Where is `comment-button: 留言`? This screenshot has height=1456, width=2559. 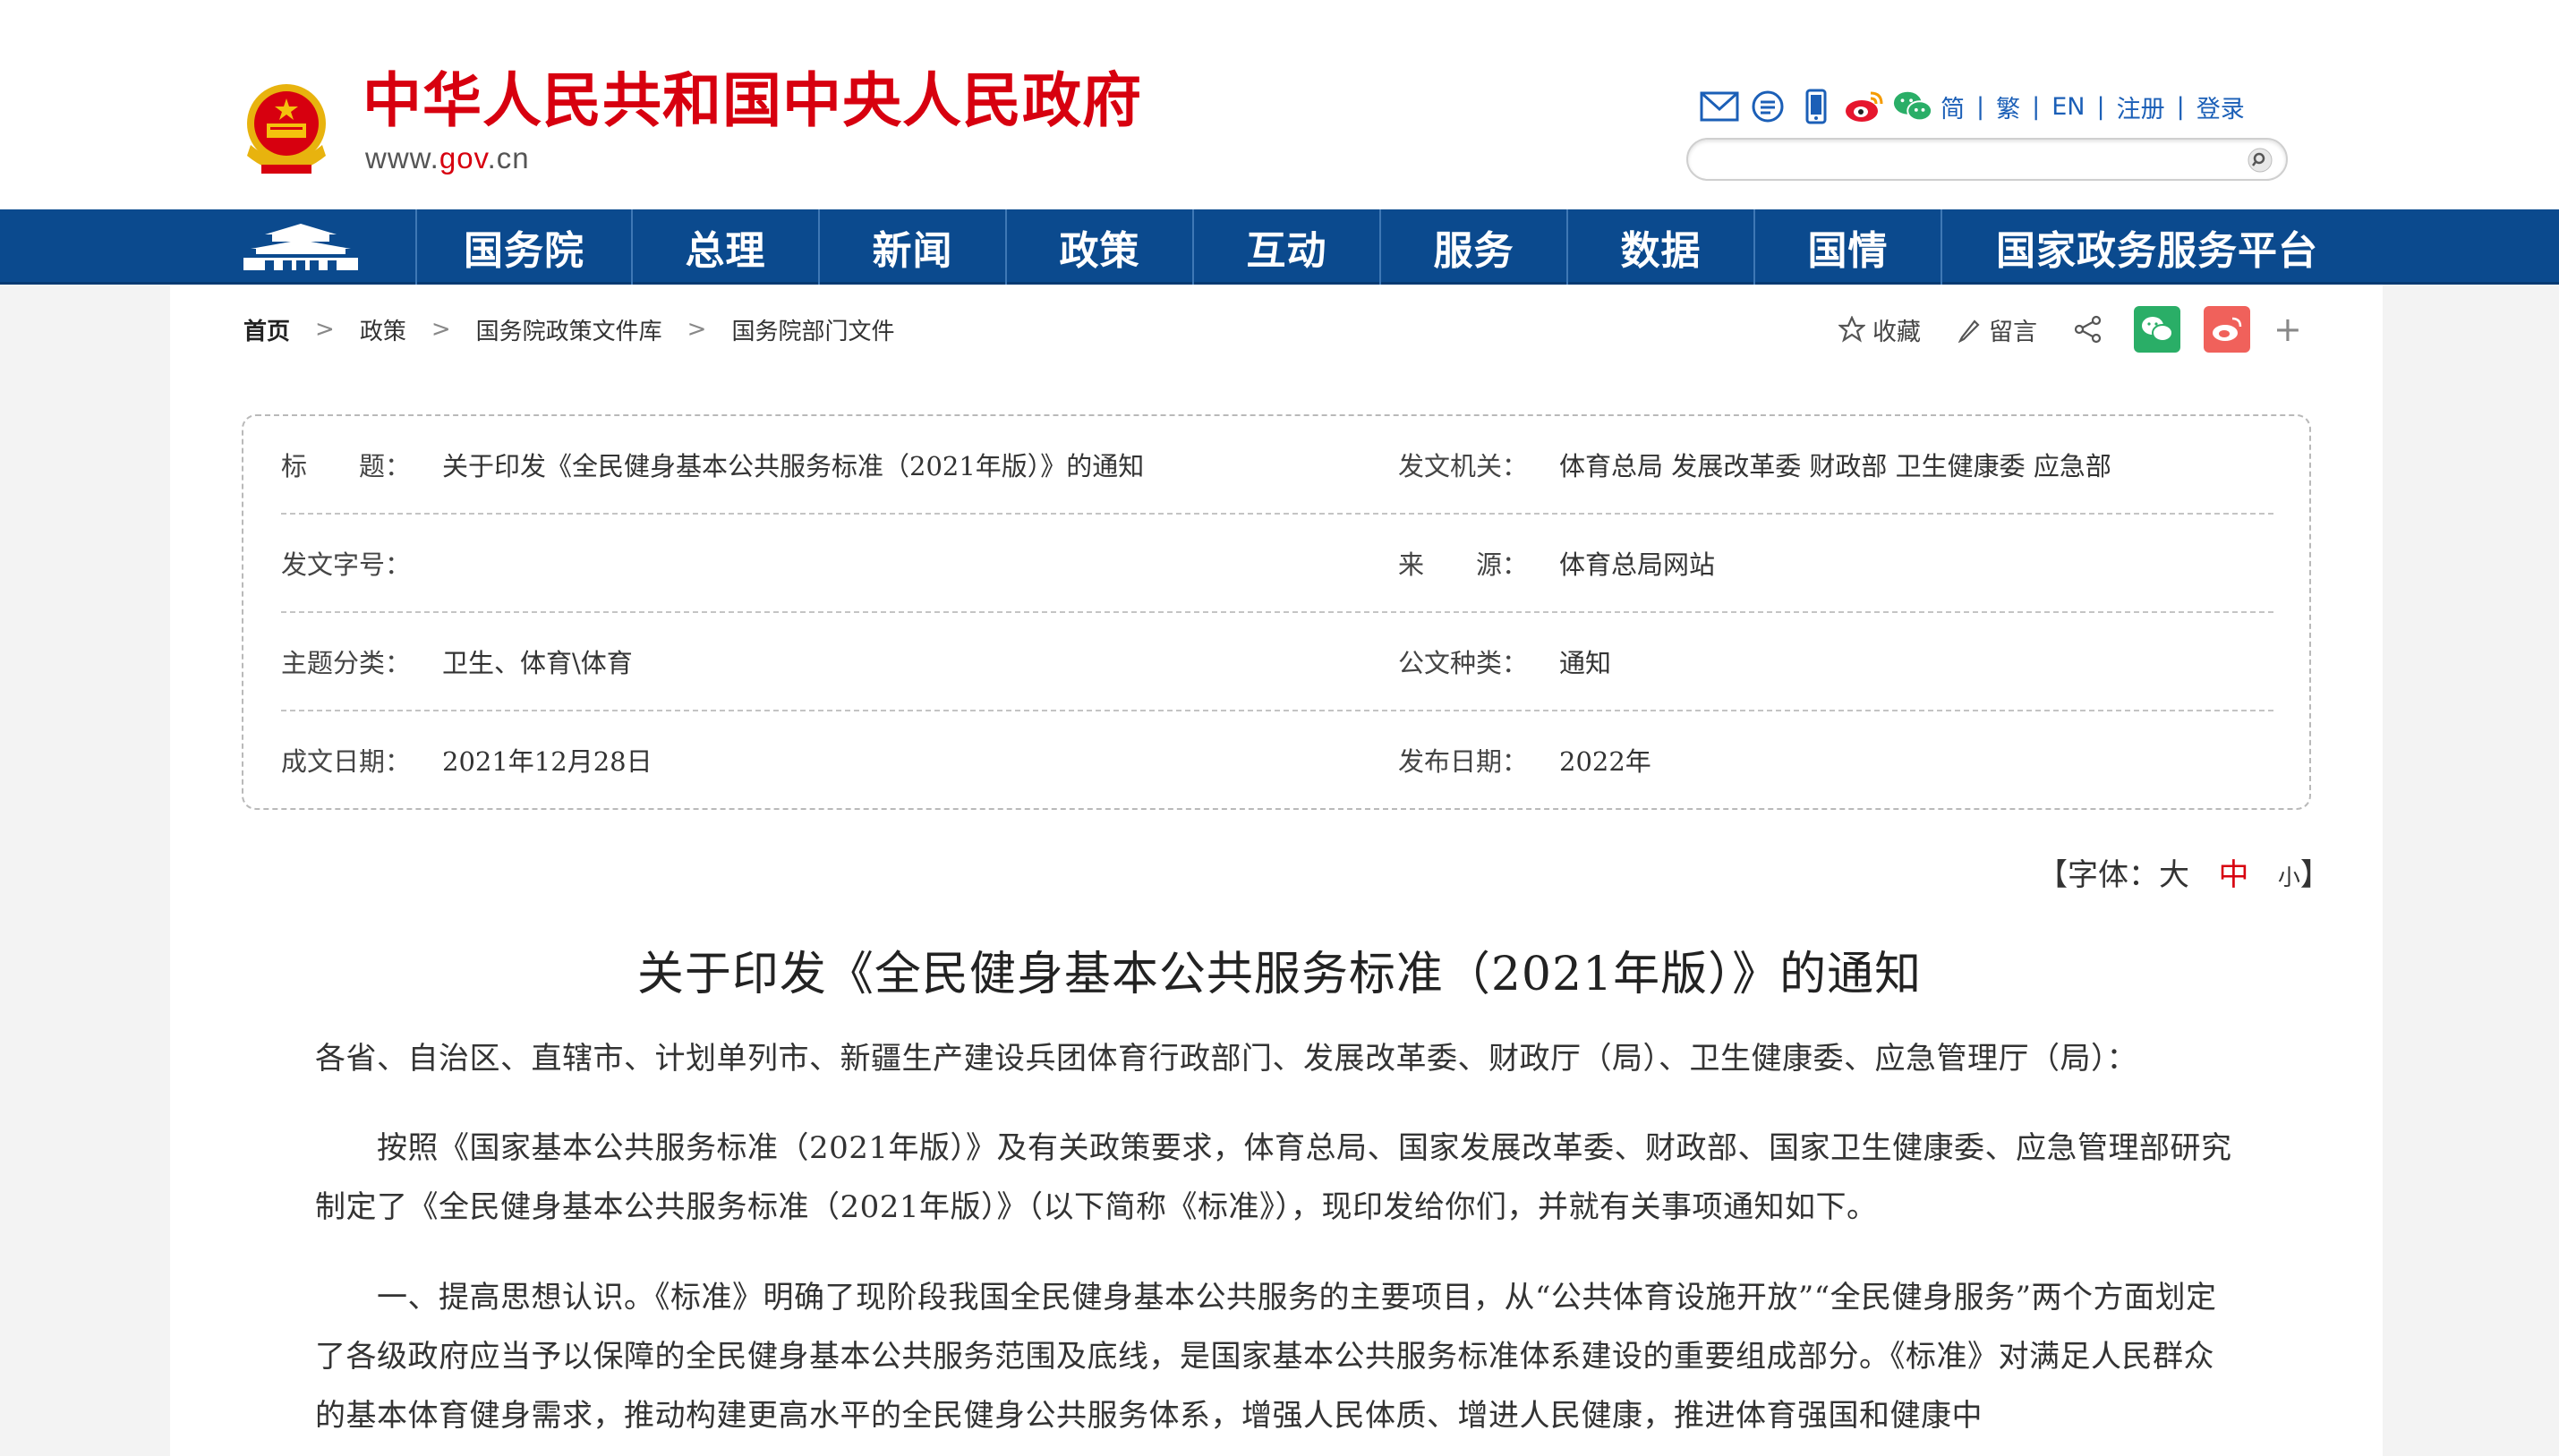 comment-button: 留言 is located at coordinates (1997, 329).